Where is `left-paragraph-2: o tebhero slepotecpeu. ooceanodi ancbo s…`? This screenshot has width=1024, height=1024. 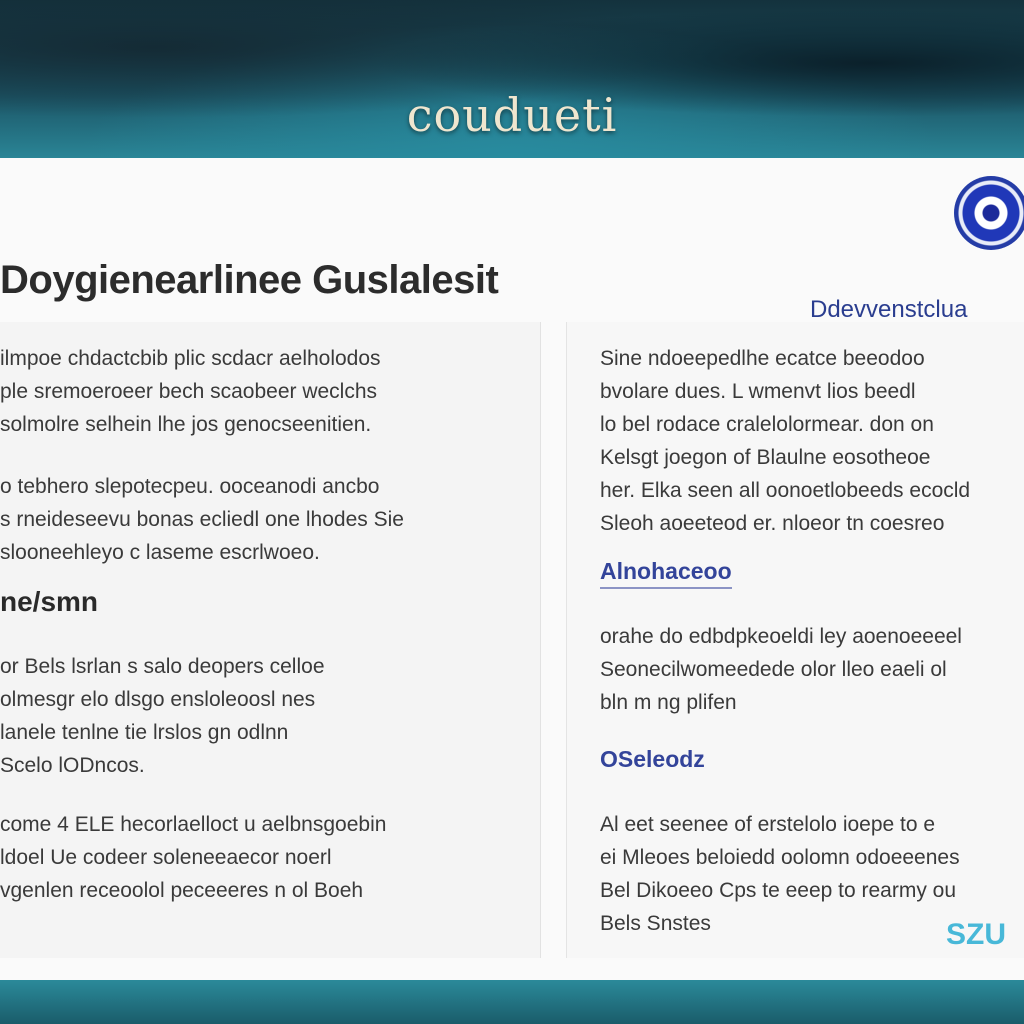
left-paragraph-2: o tebhero slepotecpeu. ooceanodi ancbo s… is located at coordinates (202, 519).